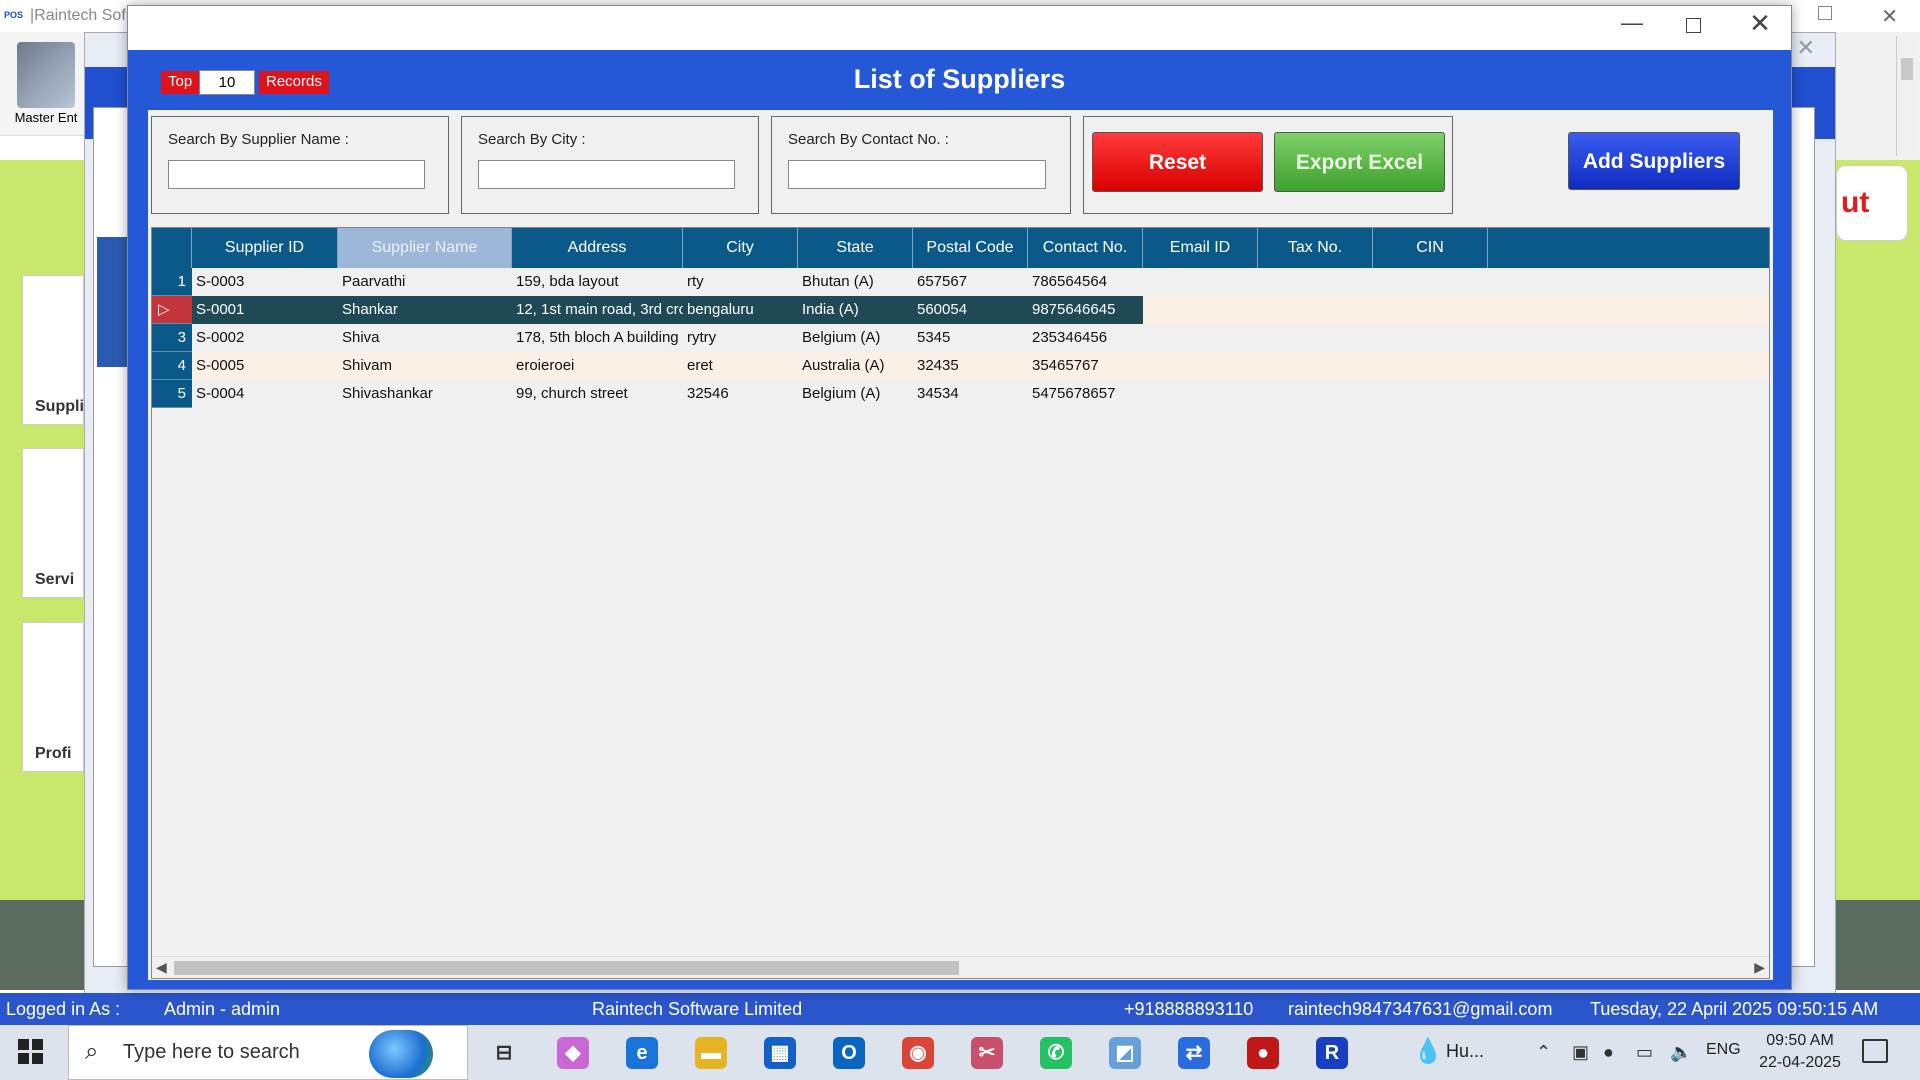 The image size is (1920, 1080). What do you see at coordinates (1872, 203) in the screenshot?
I see `logout-button: ut` at bounding box center [1872, 203].